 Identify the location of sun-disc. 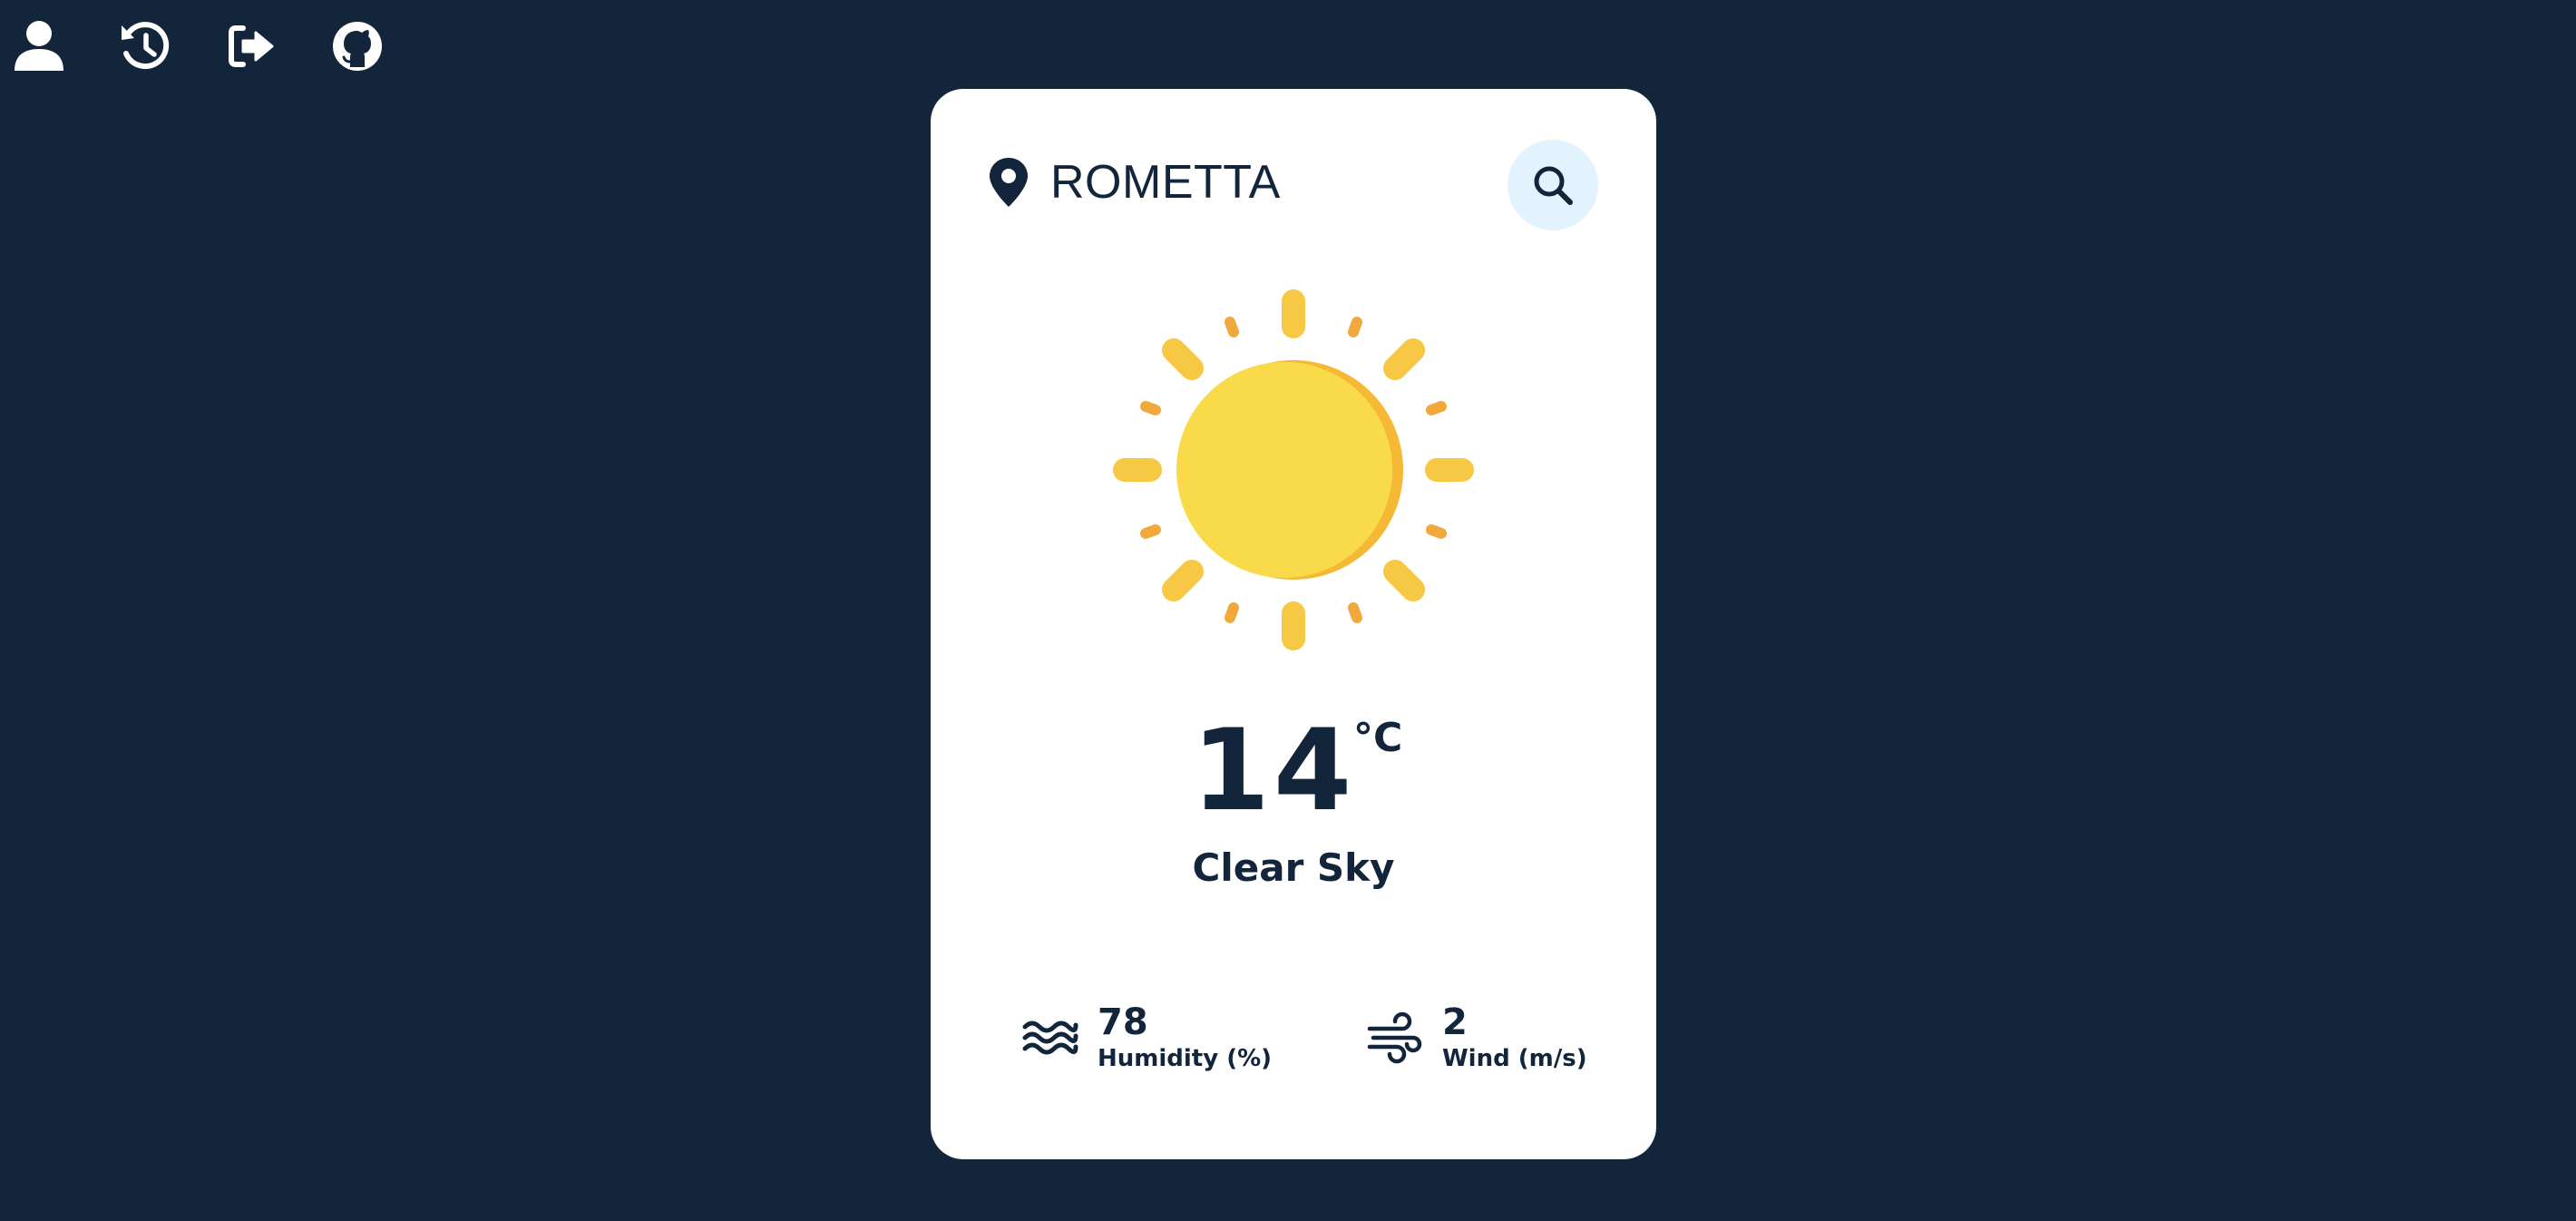
(1284, 470).